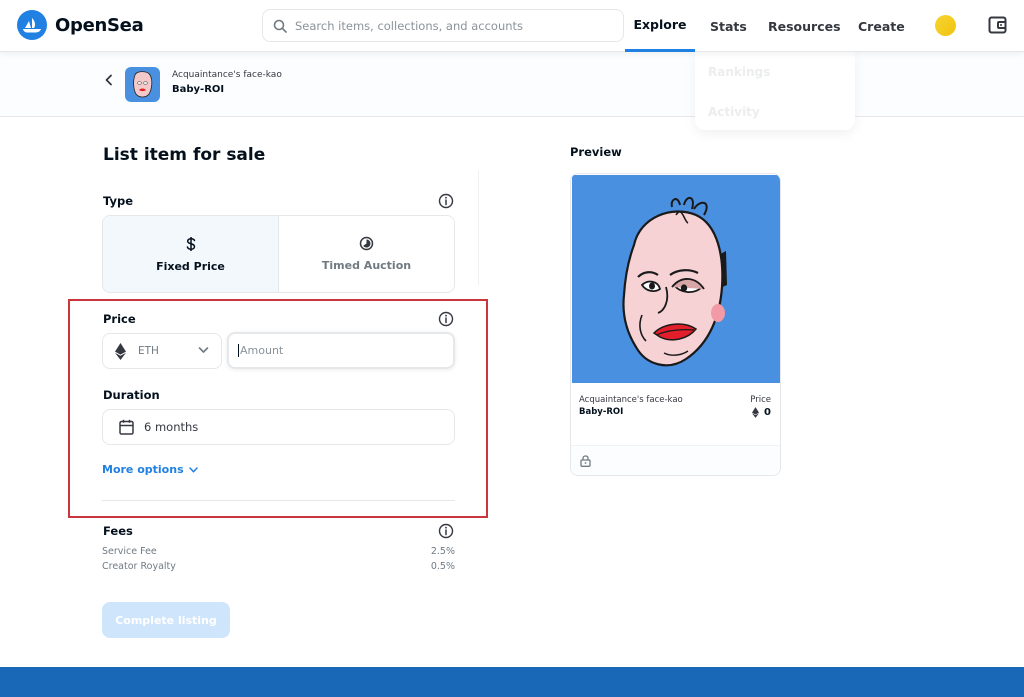  I want to click on fee-row-service: Service Fee 2.5%, so click(278, 551).